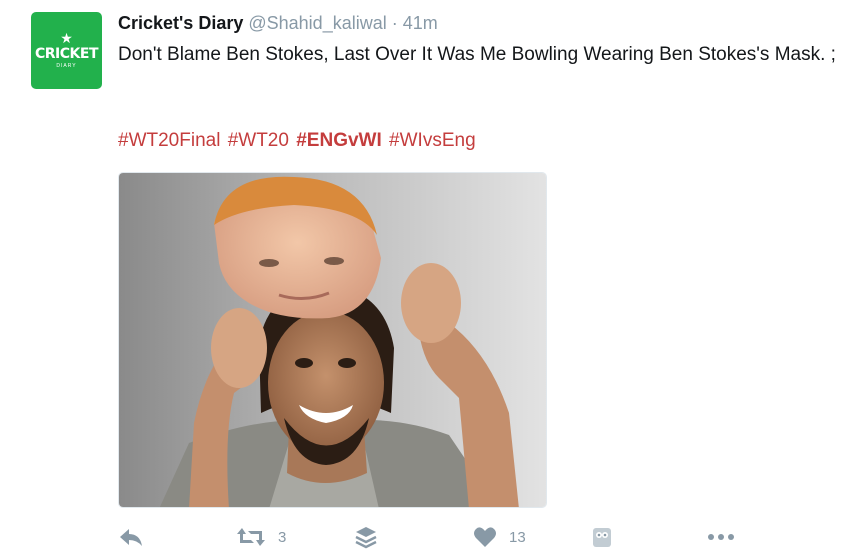 The image size is (850, 550). What do you see at coordinates (485, 537) in the screenshot?
I see `heart-icon` at bounding box center [485, 537].